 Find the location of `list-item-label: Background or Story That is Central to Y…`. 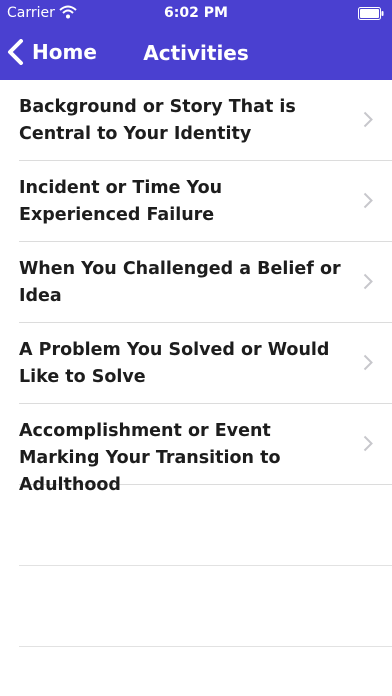

list-item-label: Background or Story That is Central to Y… is located at coordinates (157, 120).